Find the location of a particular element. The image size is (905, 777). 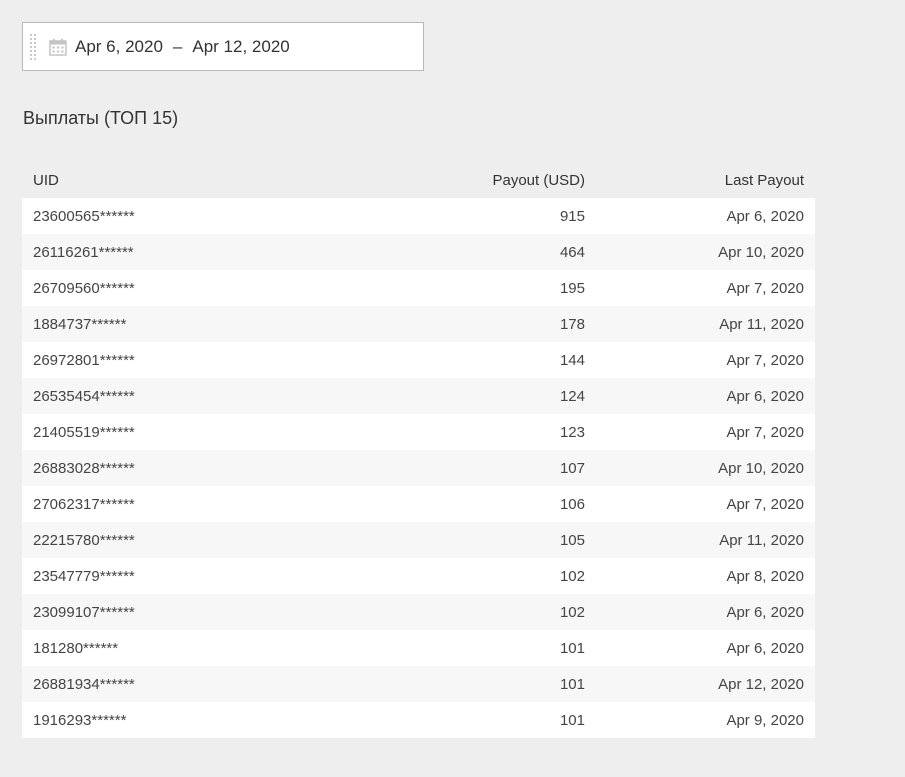

uid-cell: 21405519****** is located at coordinates (84, 432).